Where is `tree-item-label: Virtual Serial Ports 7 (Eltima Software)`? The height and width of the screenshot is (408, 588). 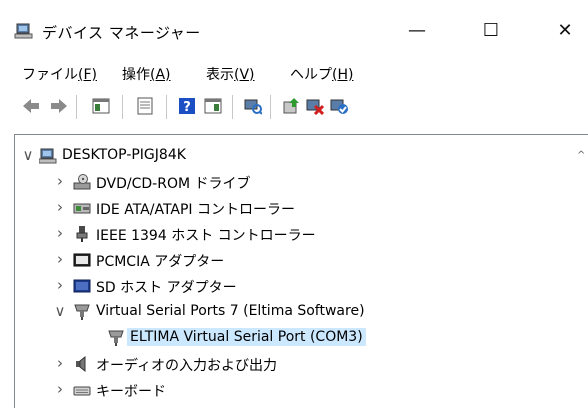
tree-item-label: Virtual Serial Ports 7 (Eltima Software) is located at coordinates (230, 311).